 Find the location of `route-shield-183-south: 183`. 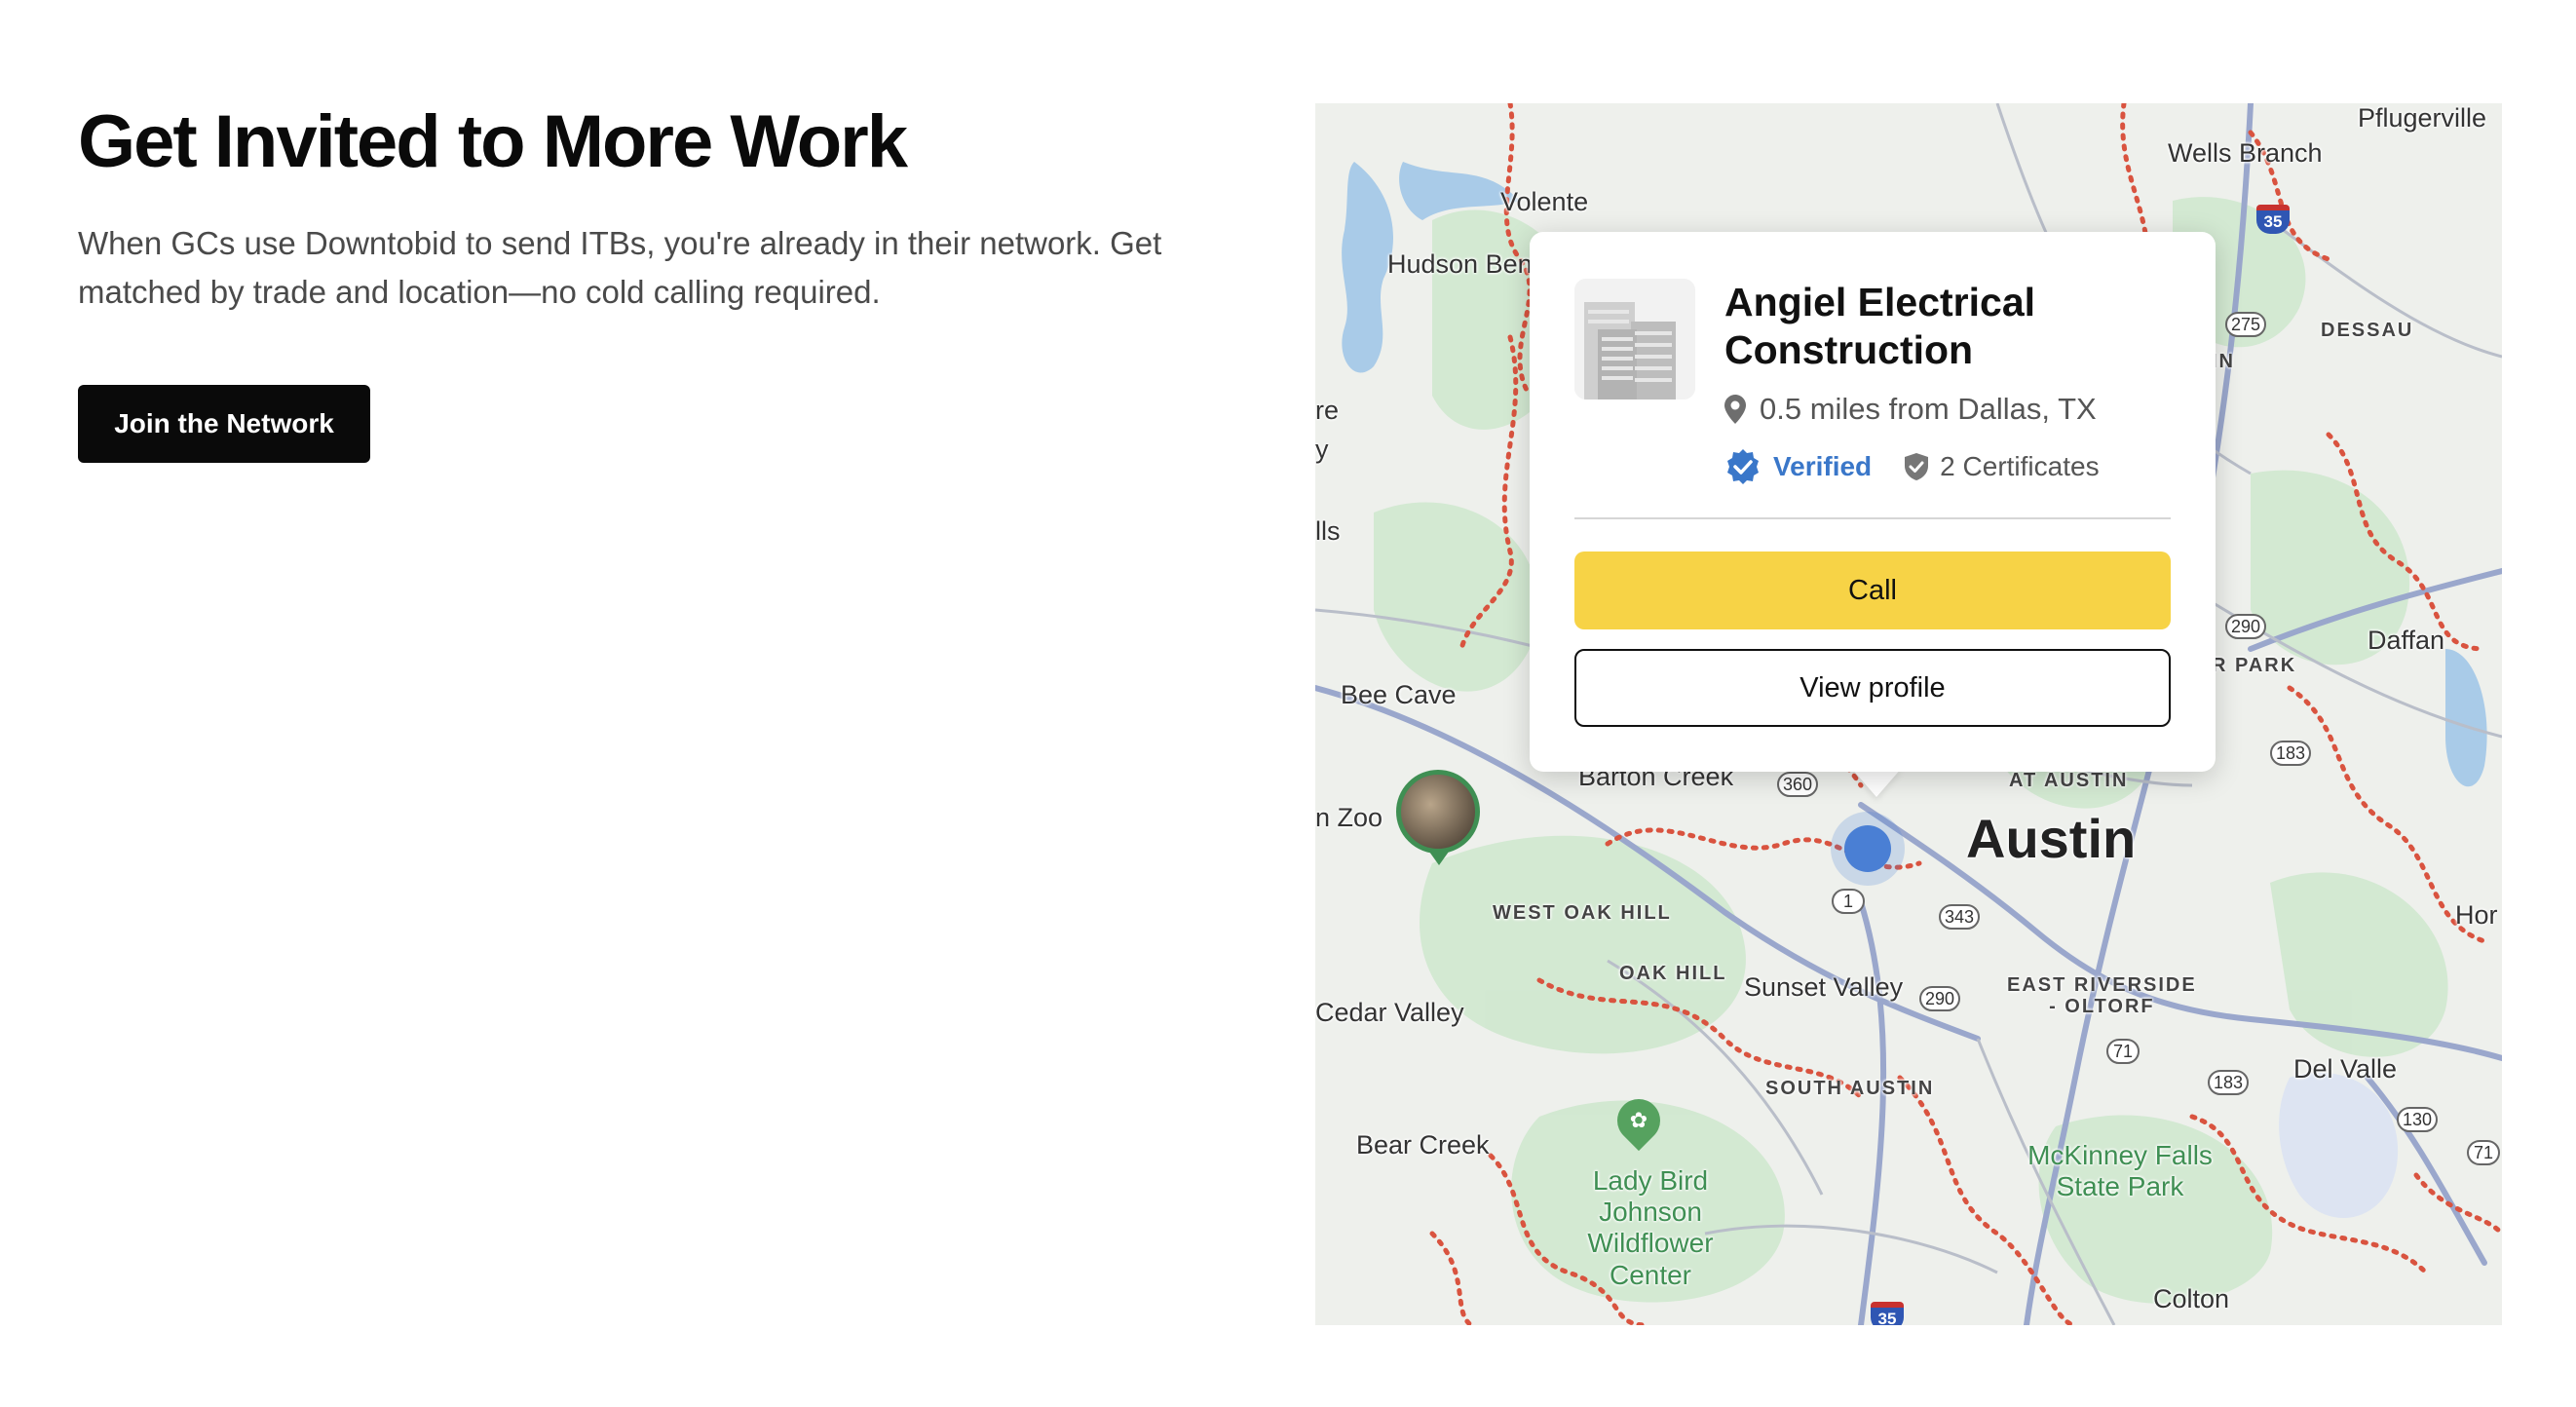

route-shield-183-south: 183 is located at coordinates (2229, 1082).